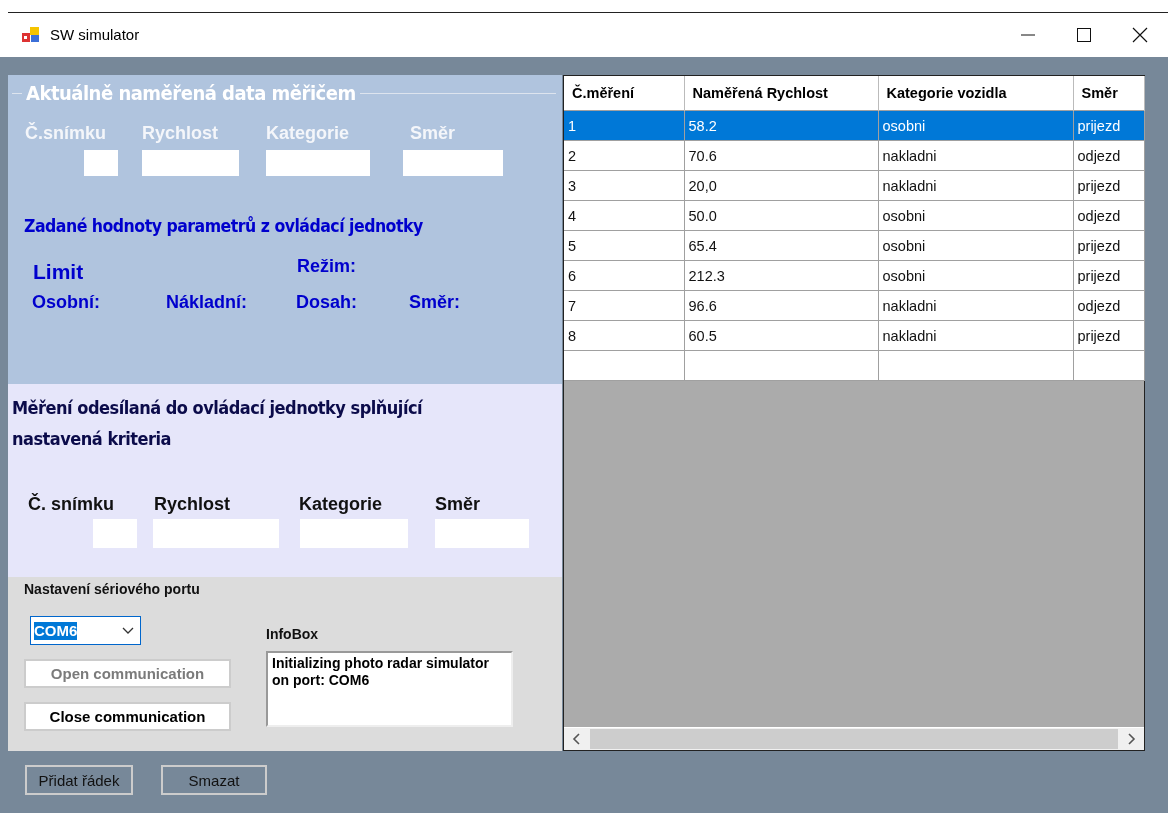  I want to click on table-row: 3 20,0 nakladni prijezd, so click(854, 185).